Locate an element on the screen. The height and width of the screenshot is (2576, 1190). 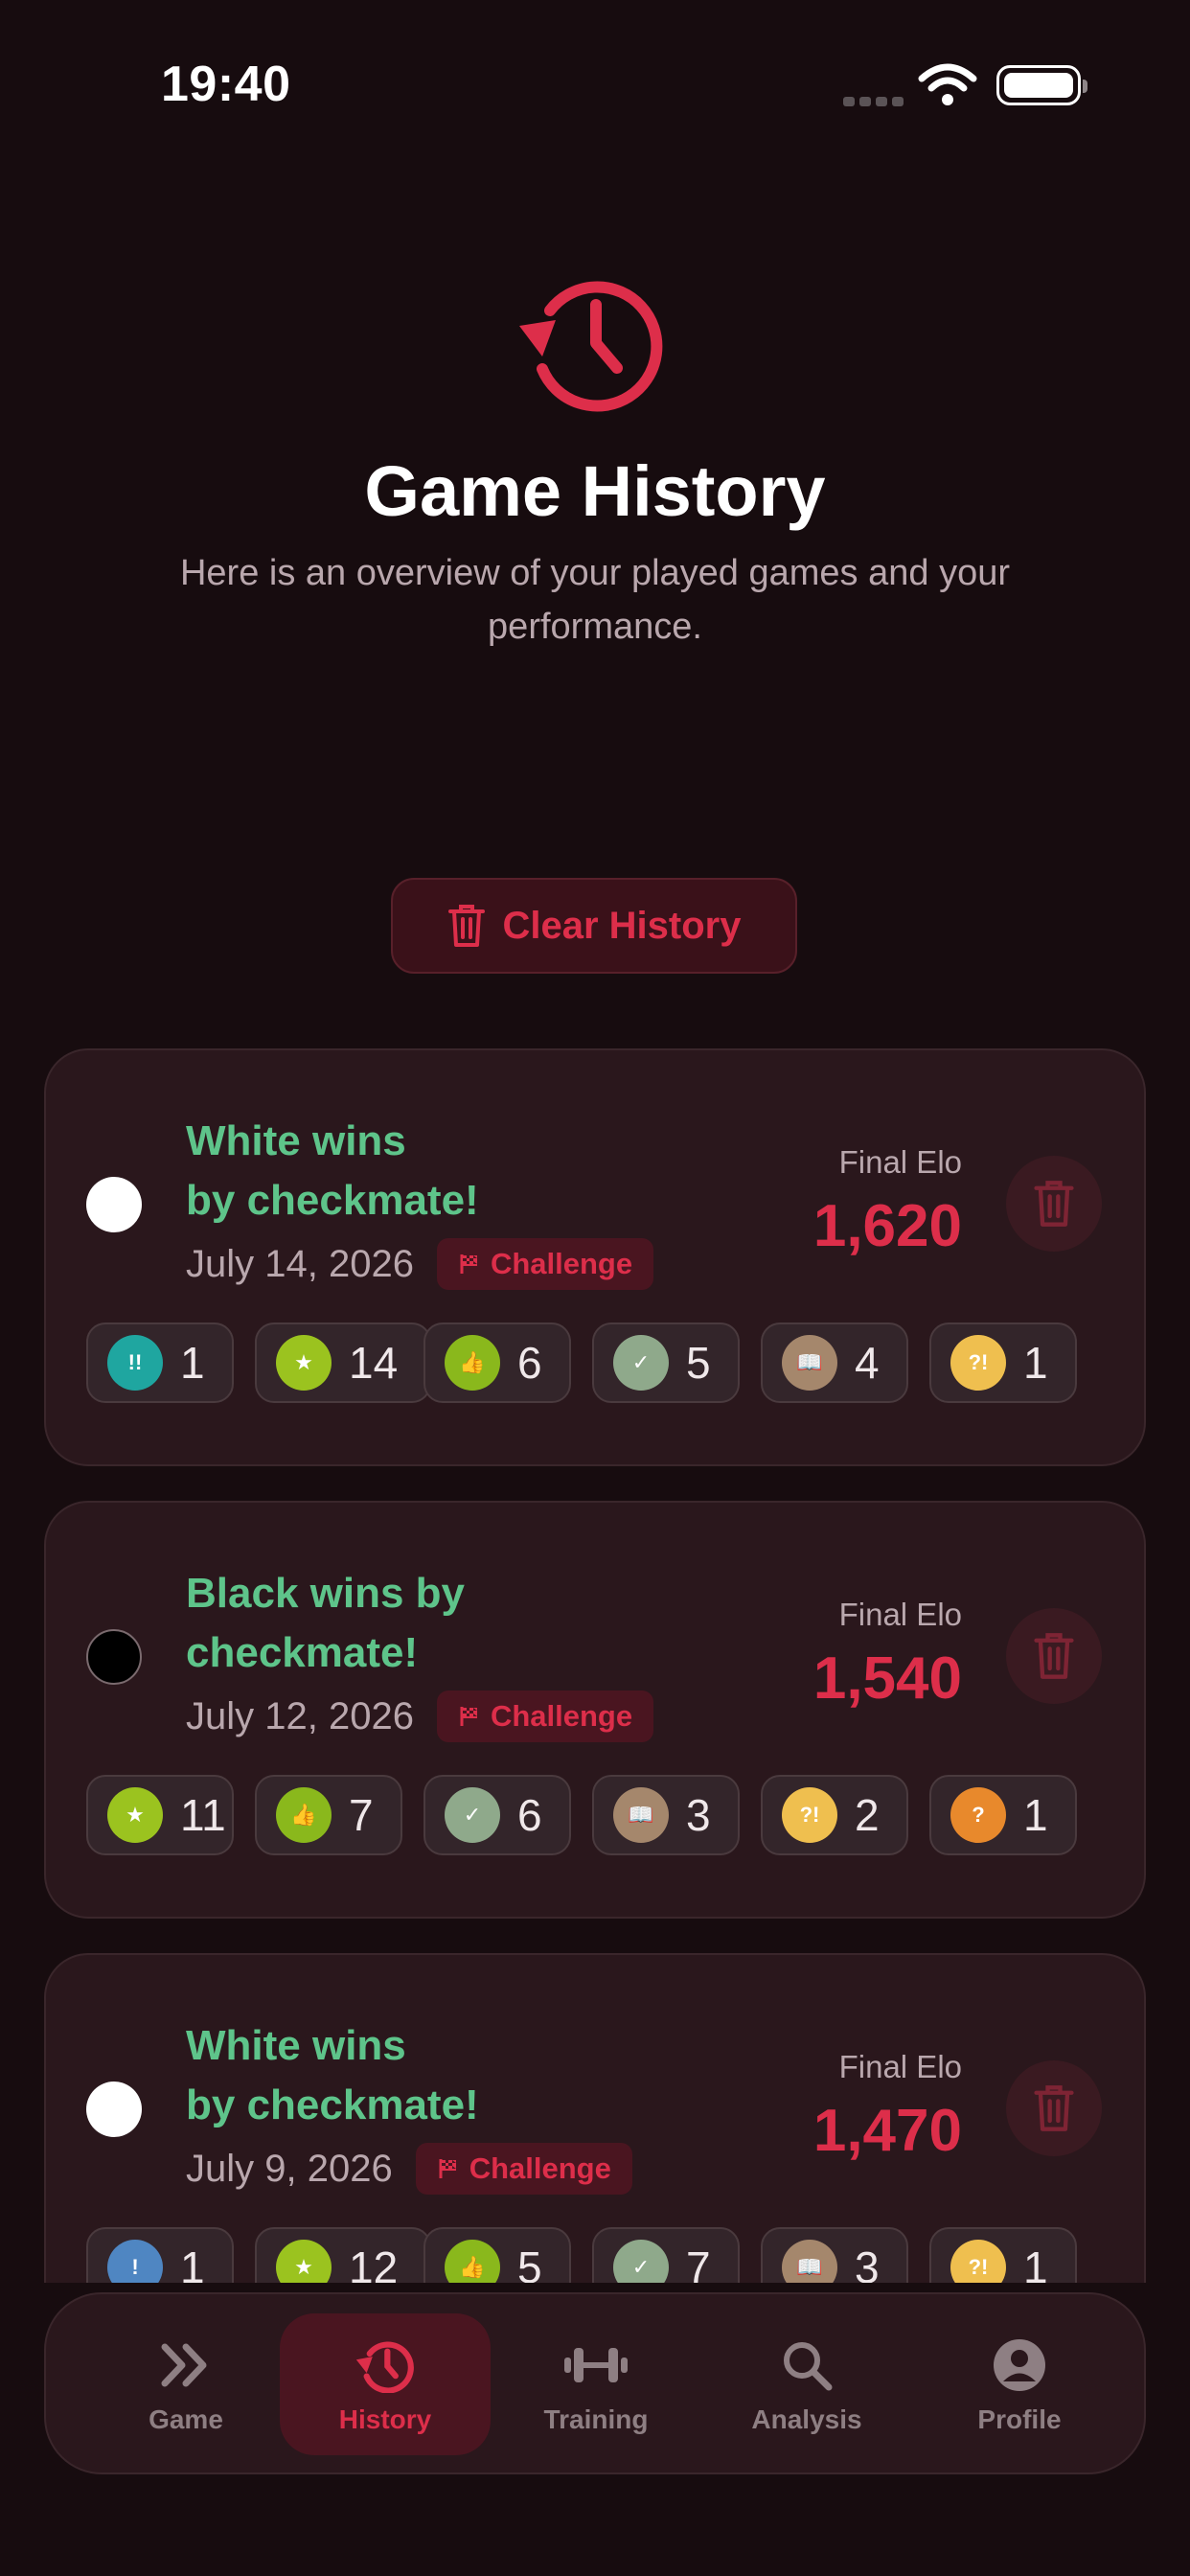
move-stat: 👍 5 is located at coordinates (497, 2255).